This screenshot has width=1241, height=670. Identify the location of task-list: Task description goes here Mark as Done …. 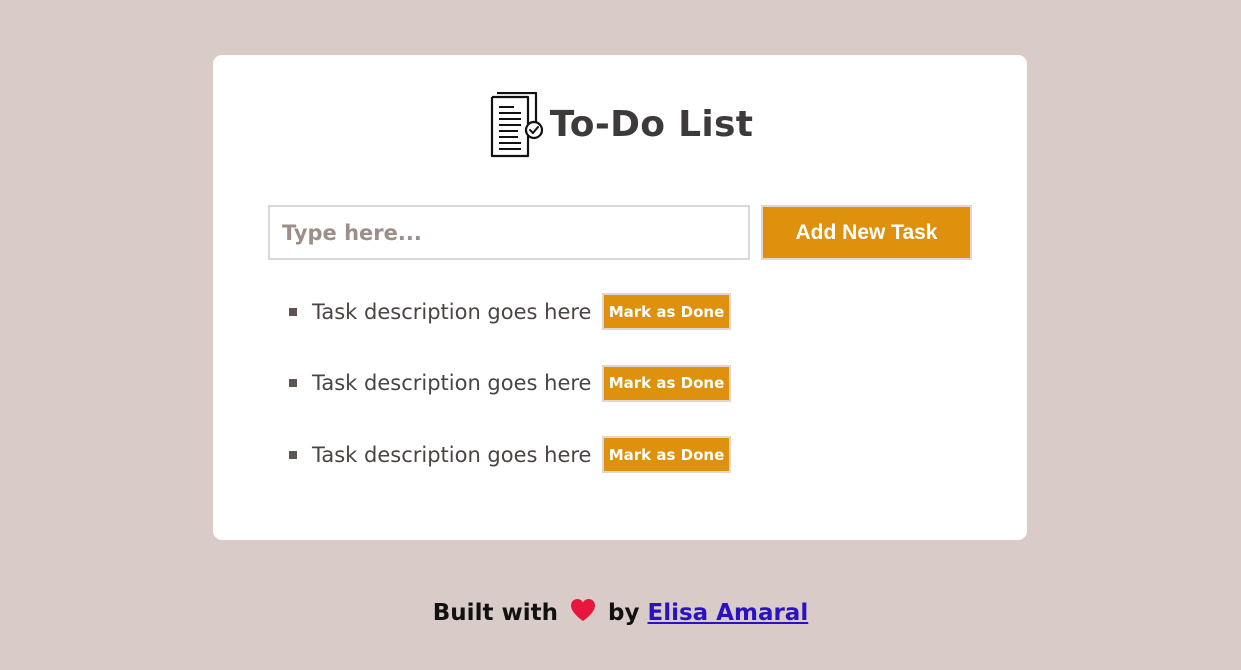
(510, 400).